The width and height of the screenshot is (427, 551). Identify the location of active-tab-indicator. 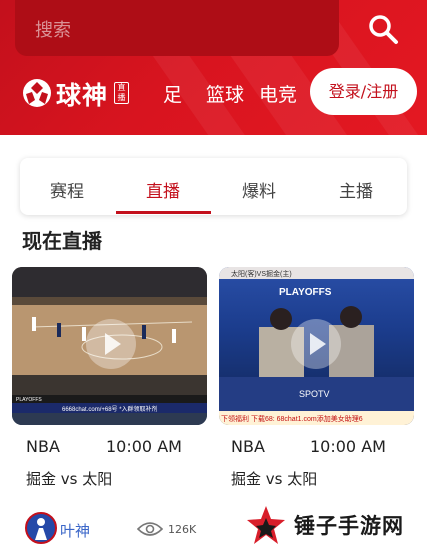
(163, 212).